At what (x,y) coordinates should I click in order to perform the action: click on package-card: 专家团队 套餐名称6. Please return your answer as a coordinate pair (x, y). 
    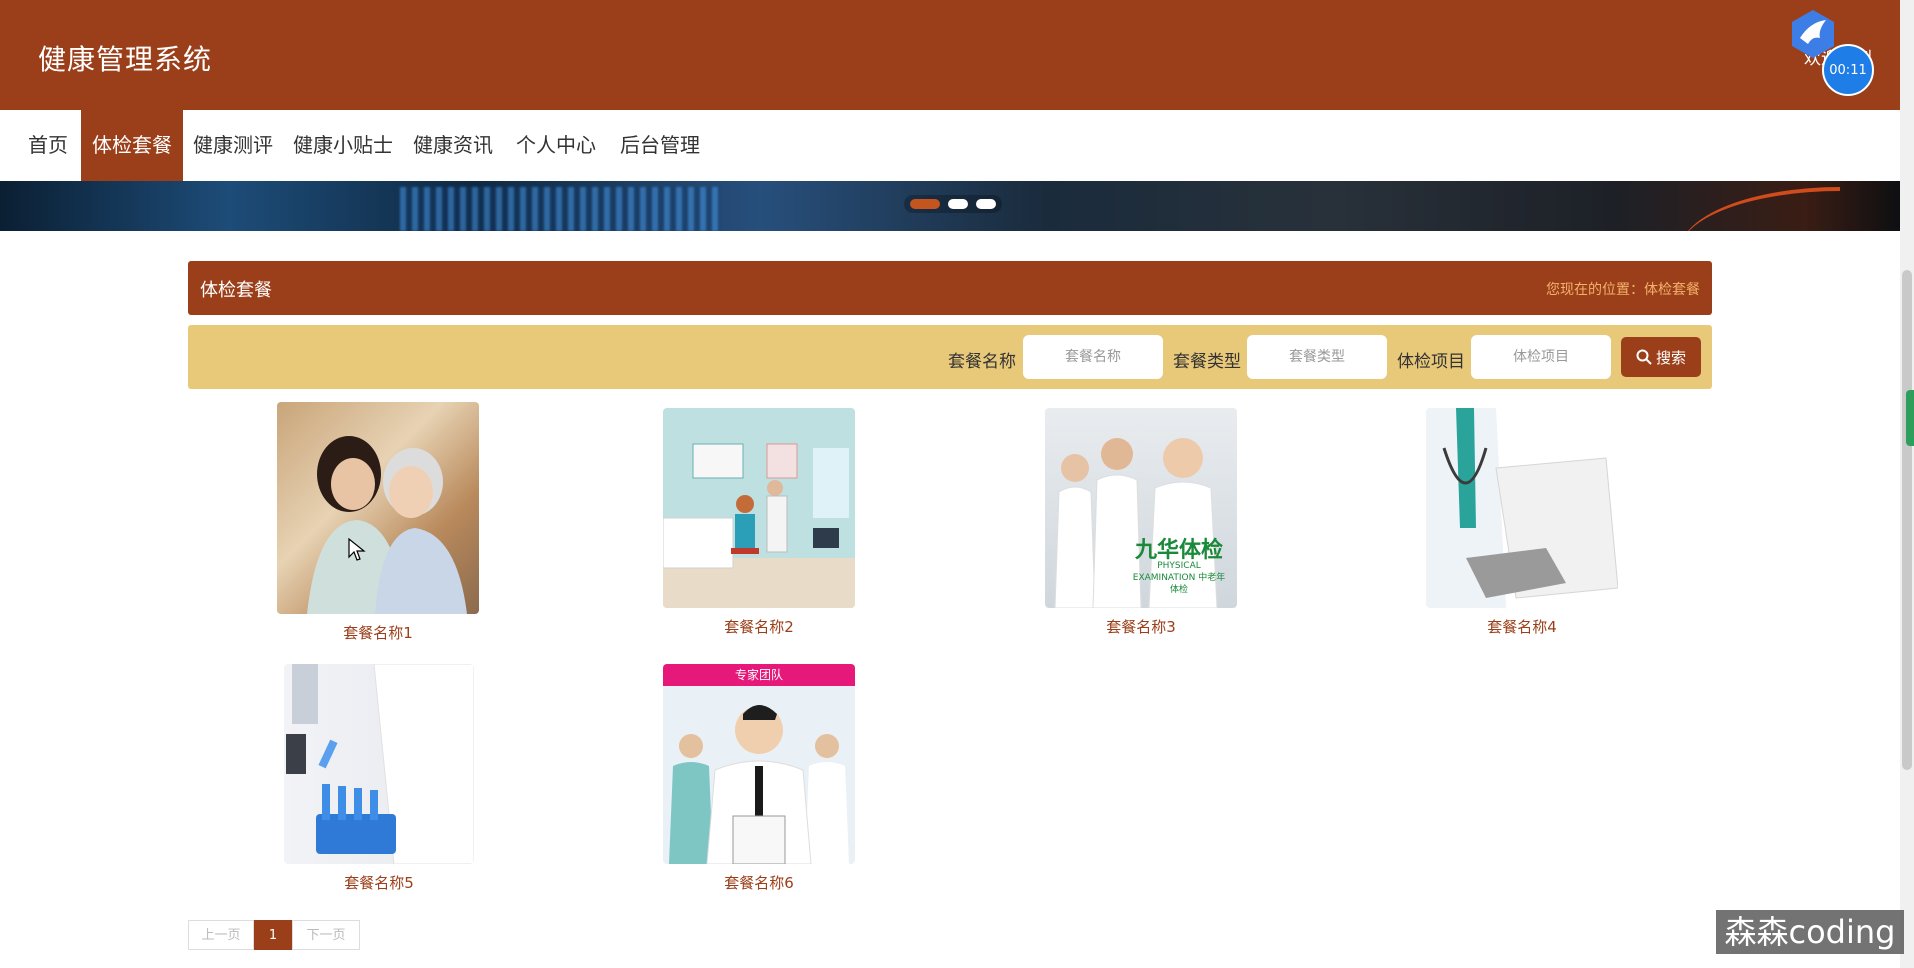
    Looking at the image, I should click on (759, 779).